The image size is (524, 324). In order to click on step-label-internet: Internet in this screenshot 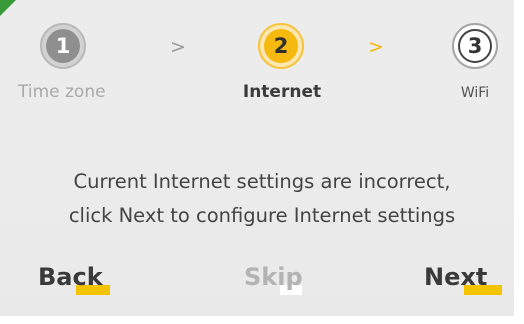, I will do `click(282, 92)`.